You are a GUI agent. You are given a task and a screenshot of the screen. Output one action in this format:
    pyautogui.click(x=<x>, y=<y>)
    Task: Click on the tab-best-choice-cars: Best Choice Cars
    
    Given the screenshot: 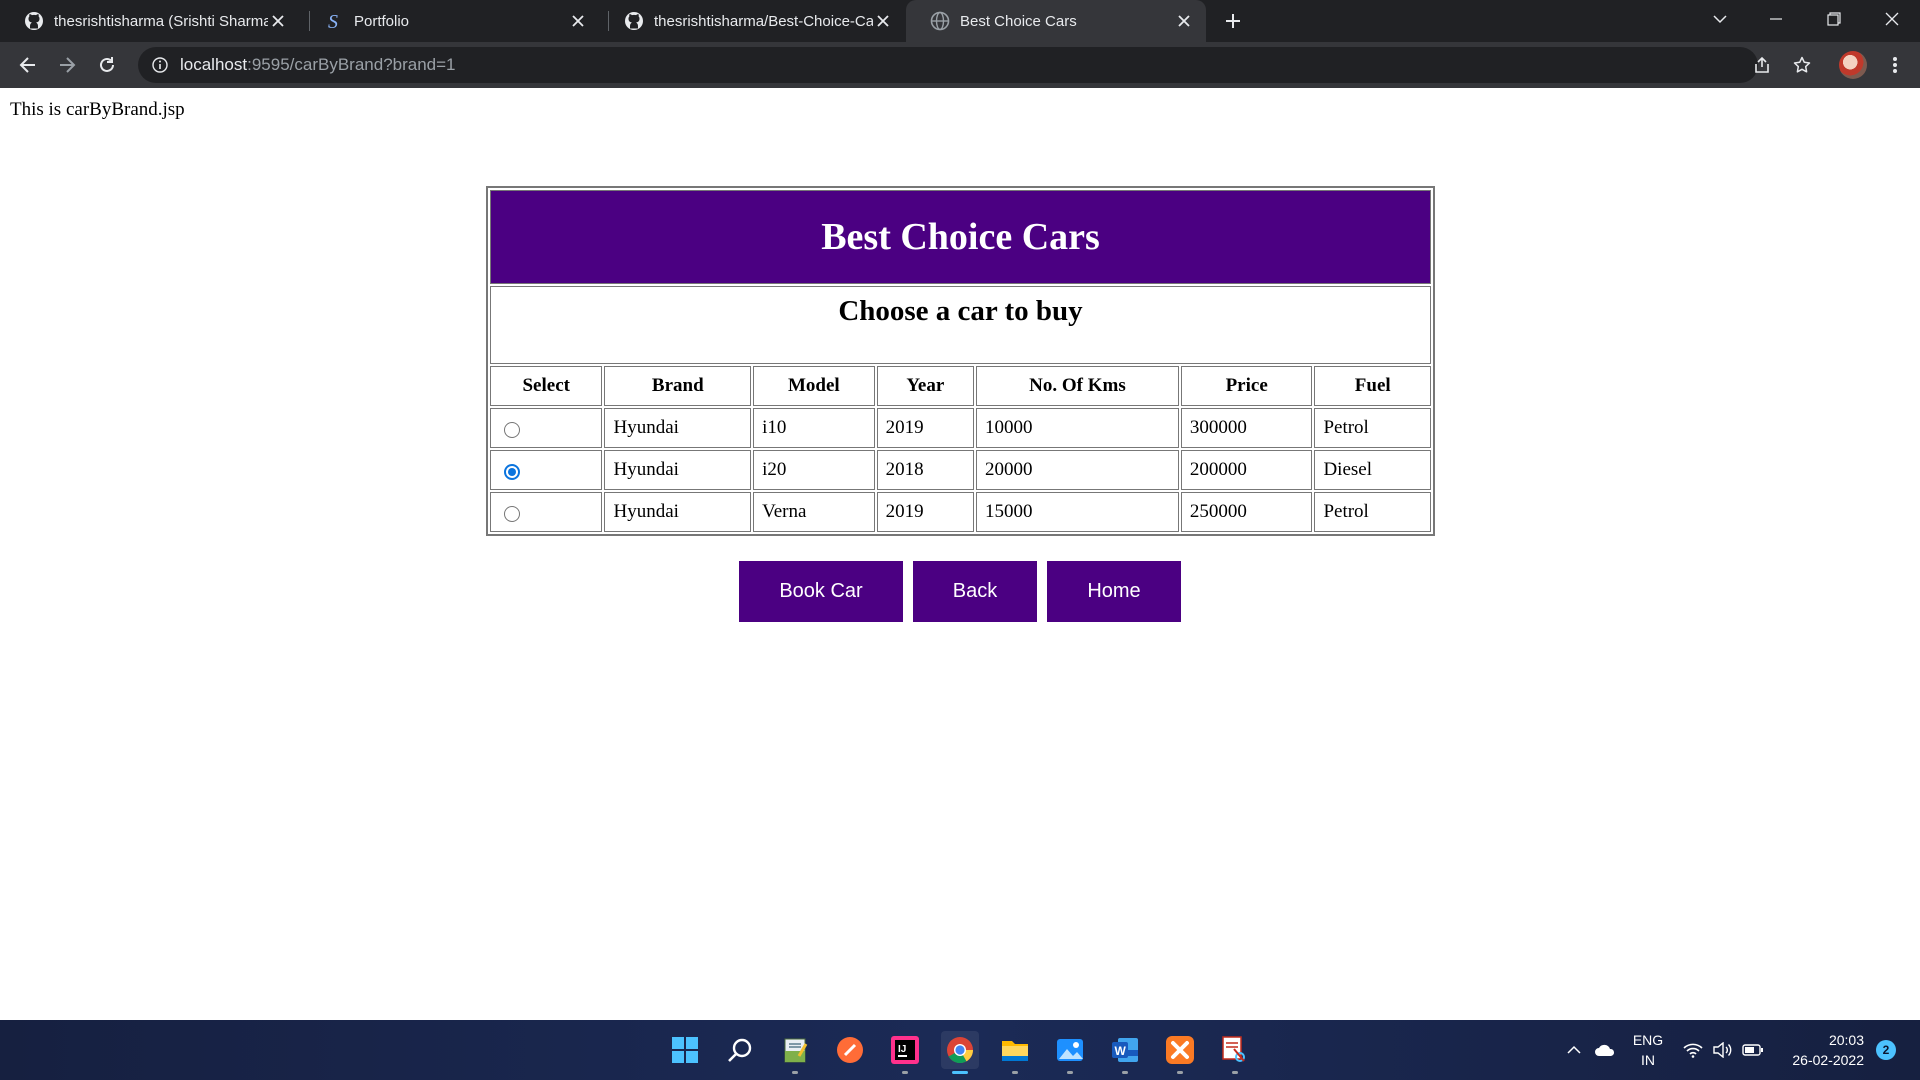 What is the action you would take?
    pyautogui.click(x=1056, y=21)
    